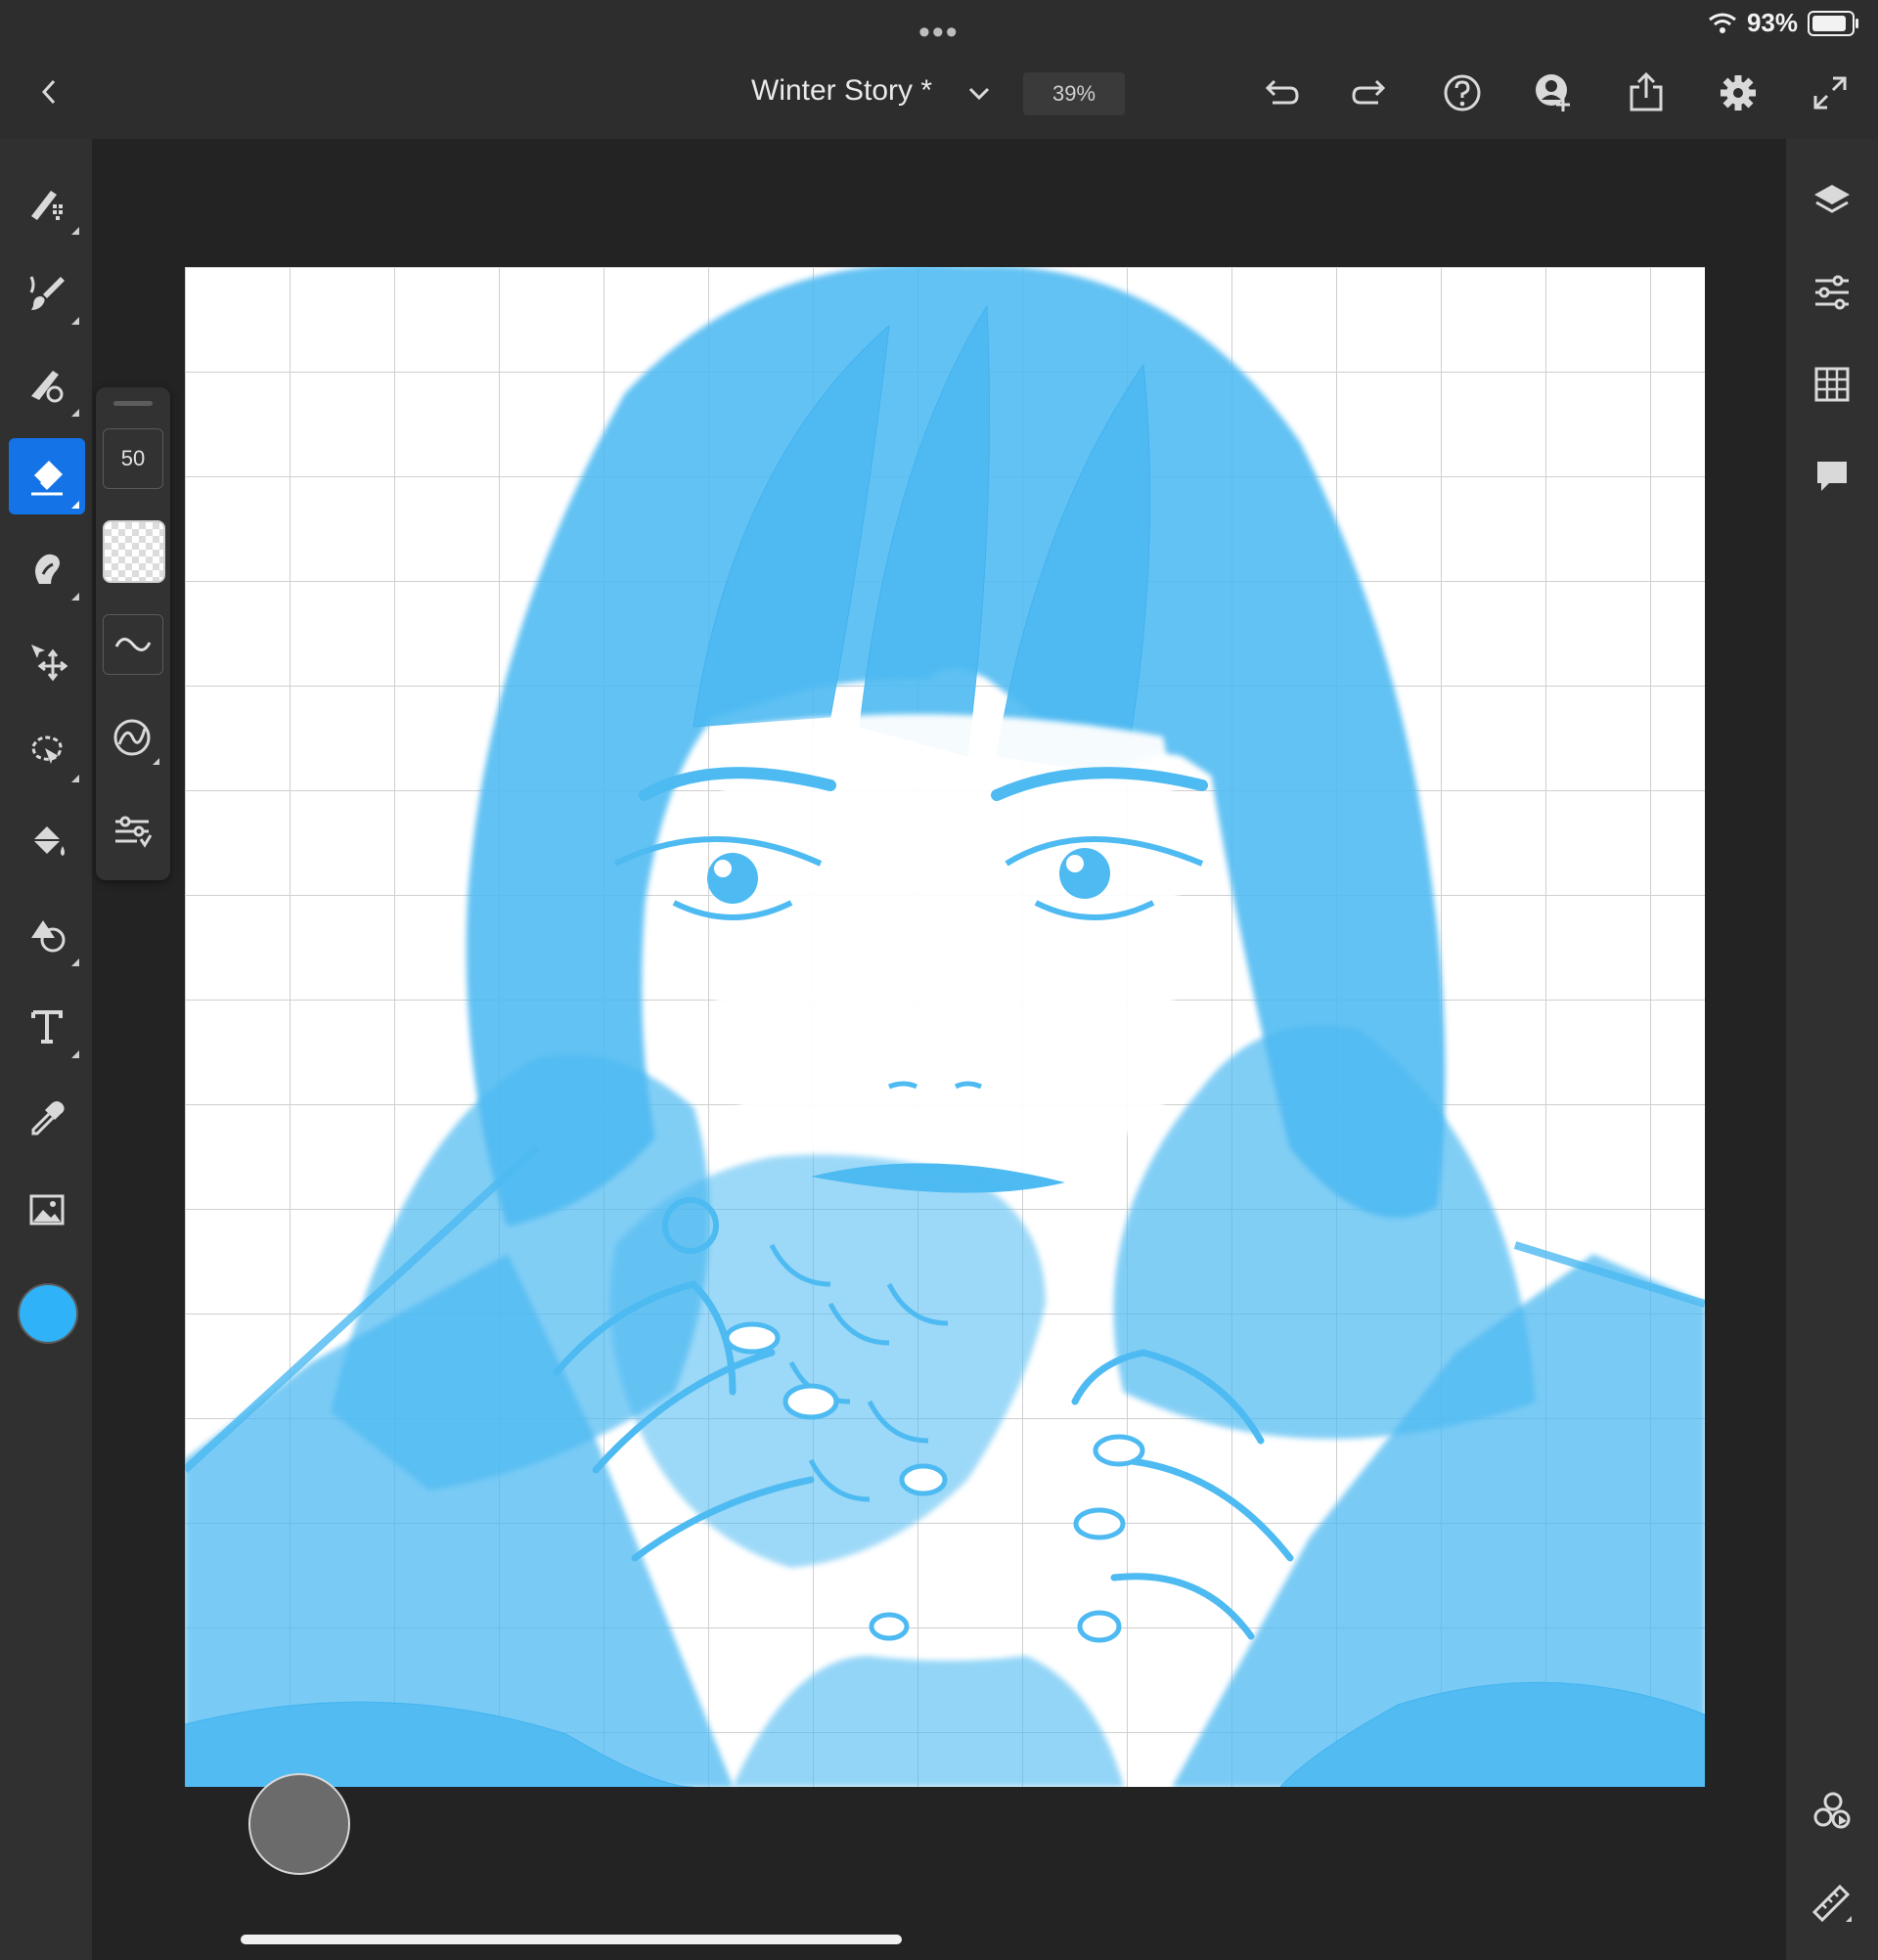 The image size is (1878, 1960). I want to click on eraser-icon, so click(46, 476).